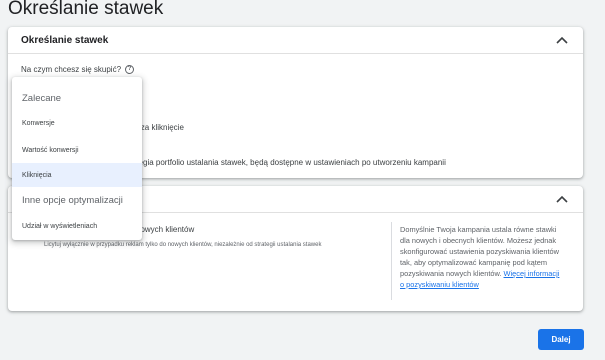  I want to click on other-options-header: Inne opcje optymalizacji, so click(72, 200).